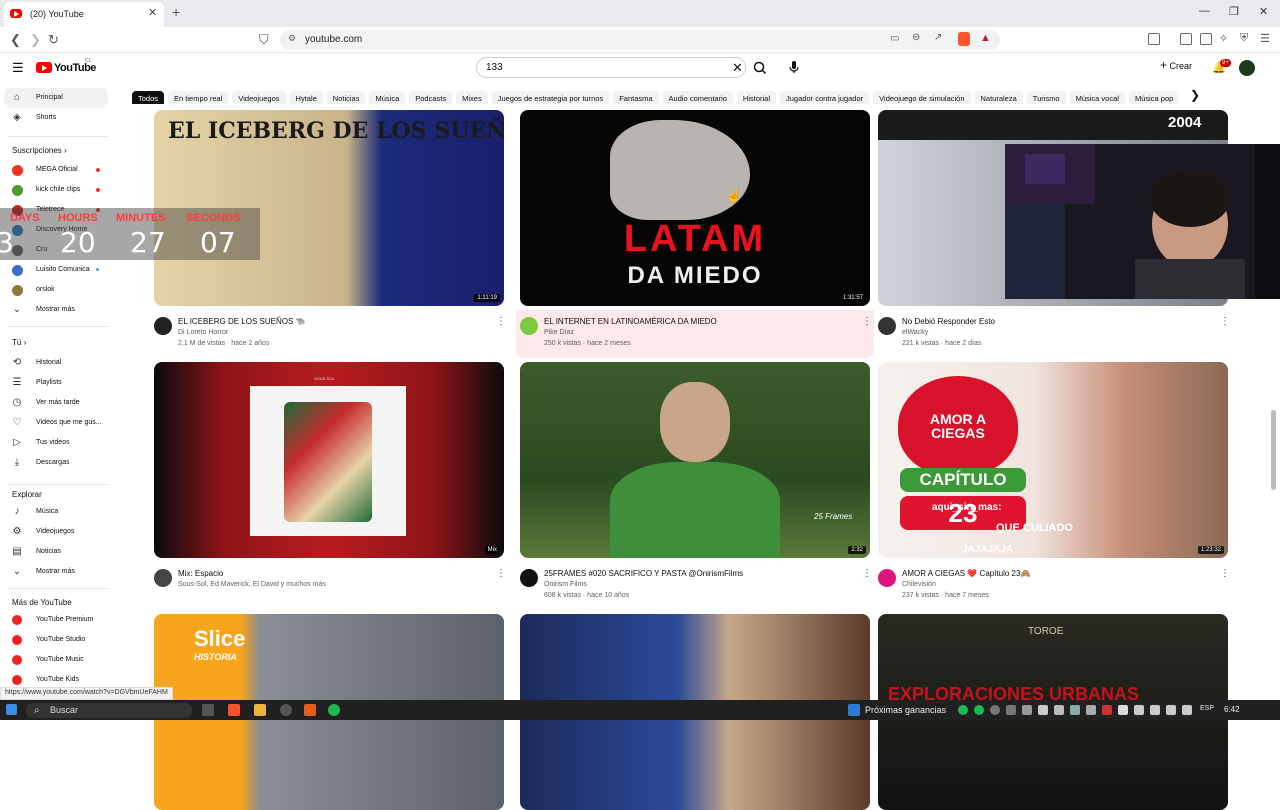 This screenshot has width=1280, height=810. Describe the element at coordinates (241, 321) in the screenshot. I see `video-title: EL ICEBERG DE LOS SUEÑOS 🐃` at that location.